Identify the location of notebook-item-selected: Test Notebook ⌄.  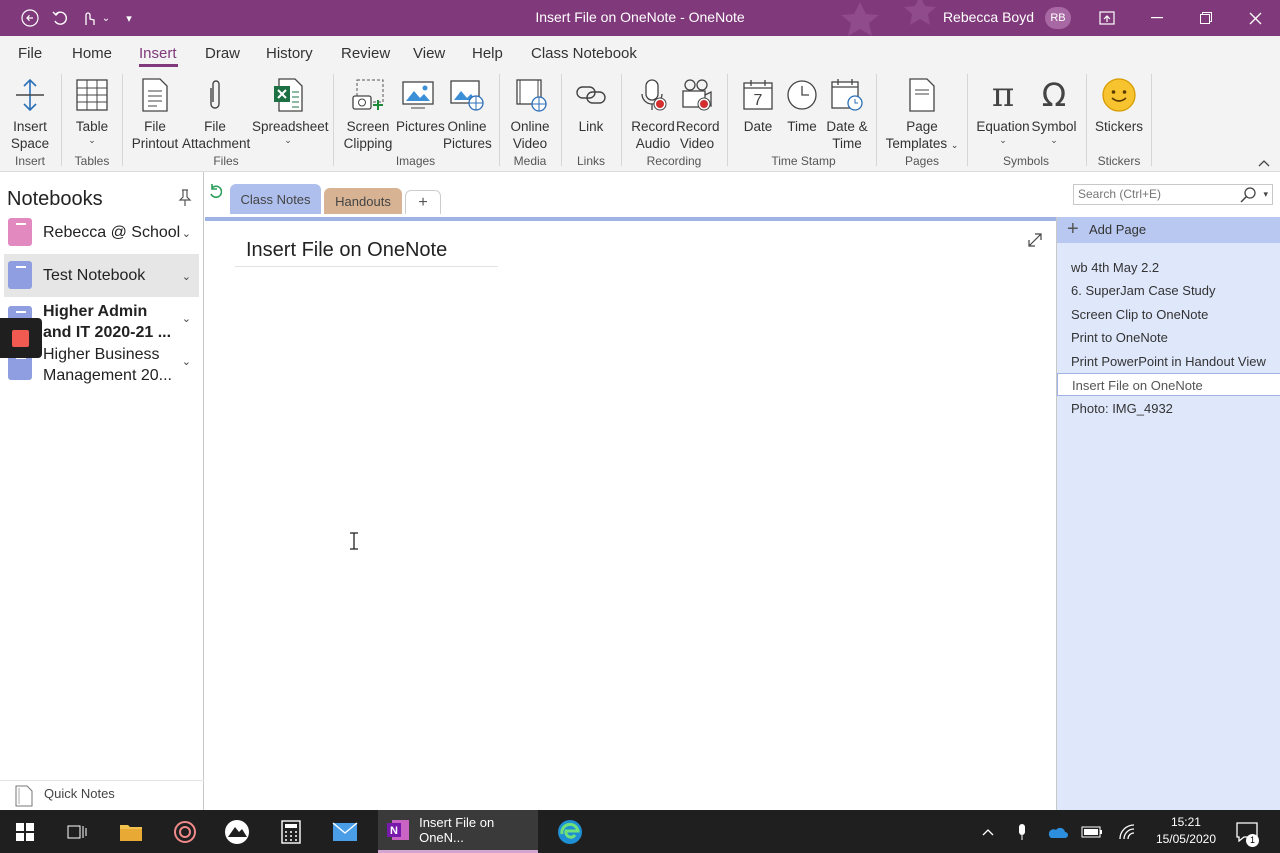
(101, 275).